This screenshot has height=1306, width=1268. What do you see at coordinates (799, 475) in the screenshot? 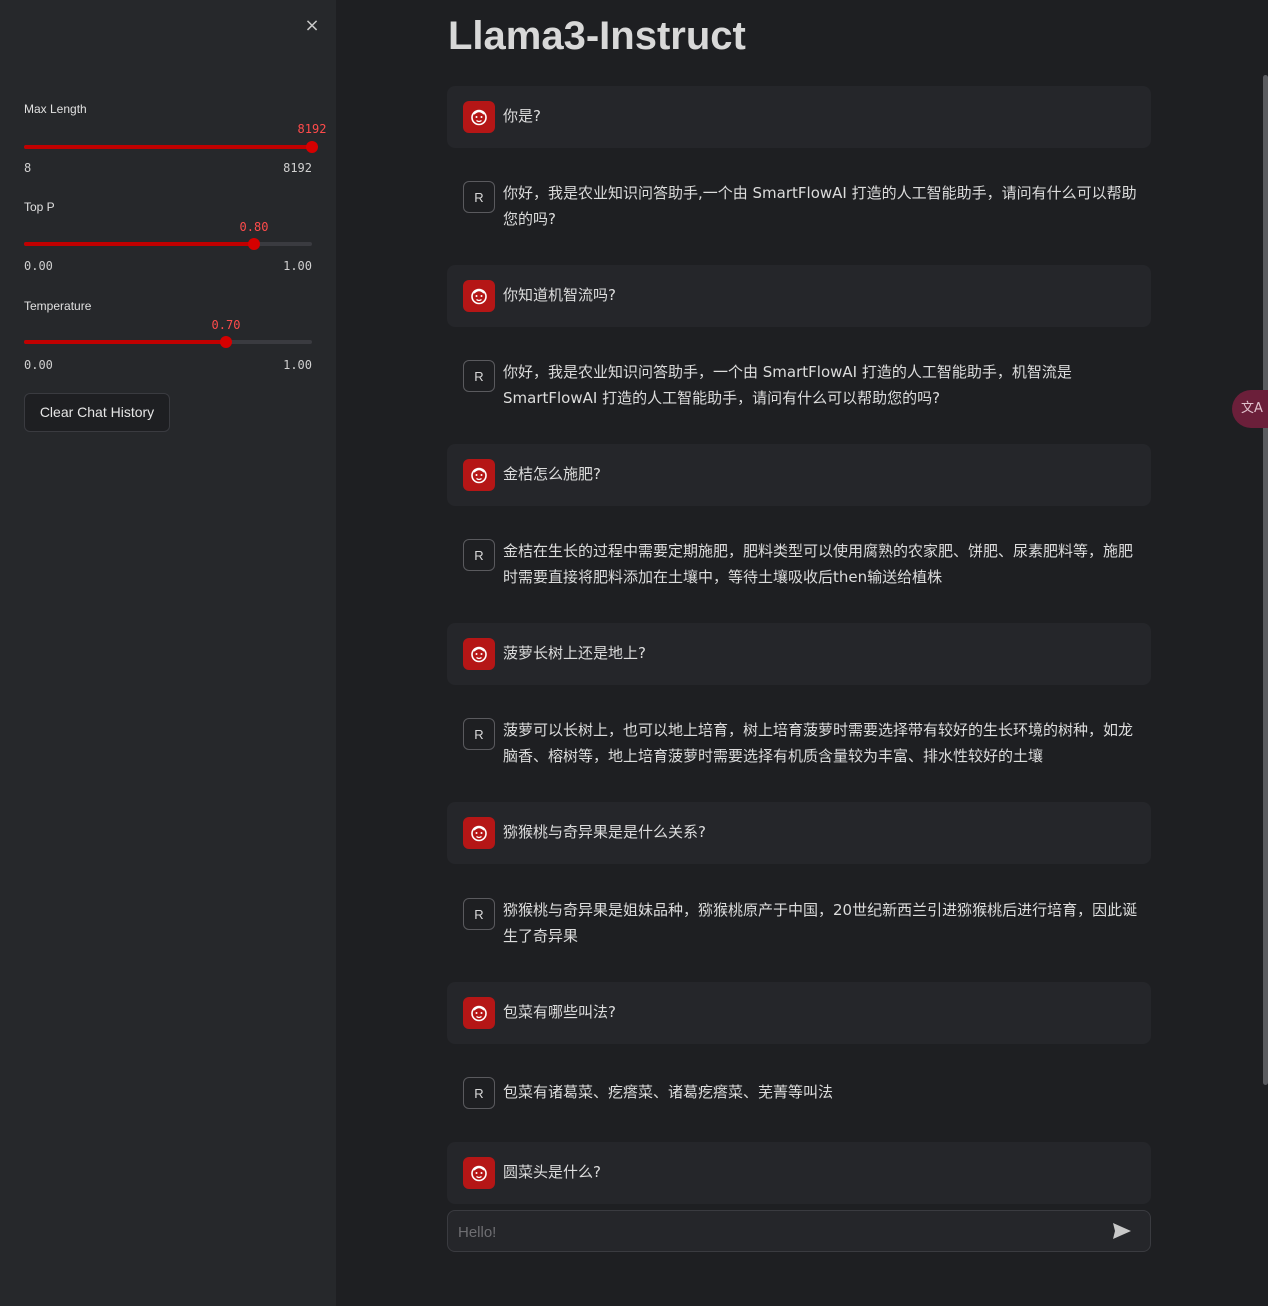
I see `chat-message-user: 金桔怎么施肥?` at bounding box center [799, 475].